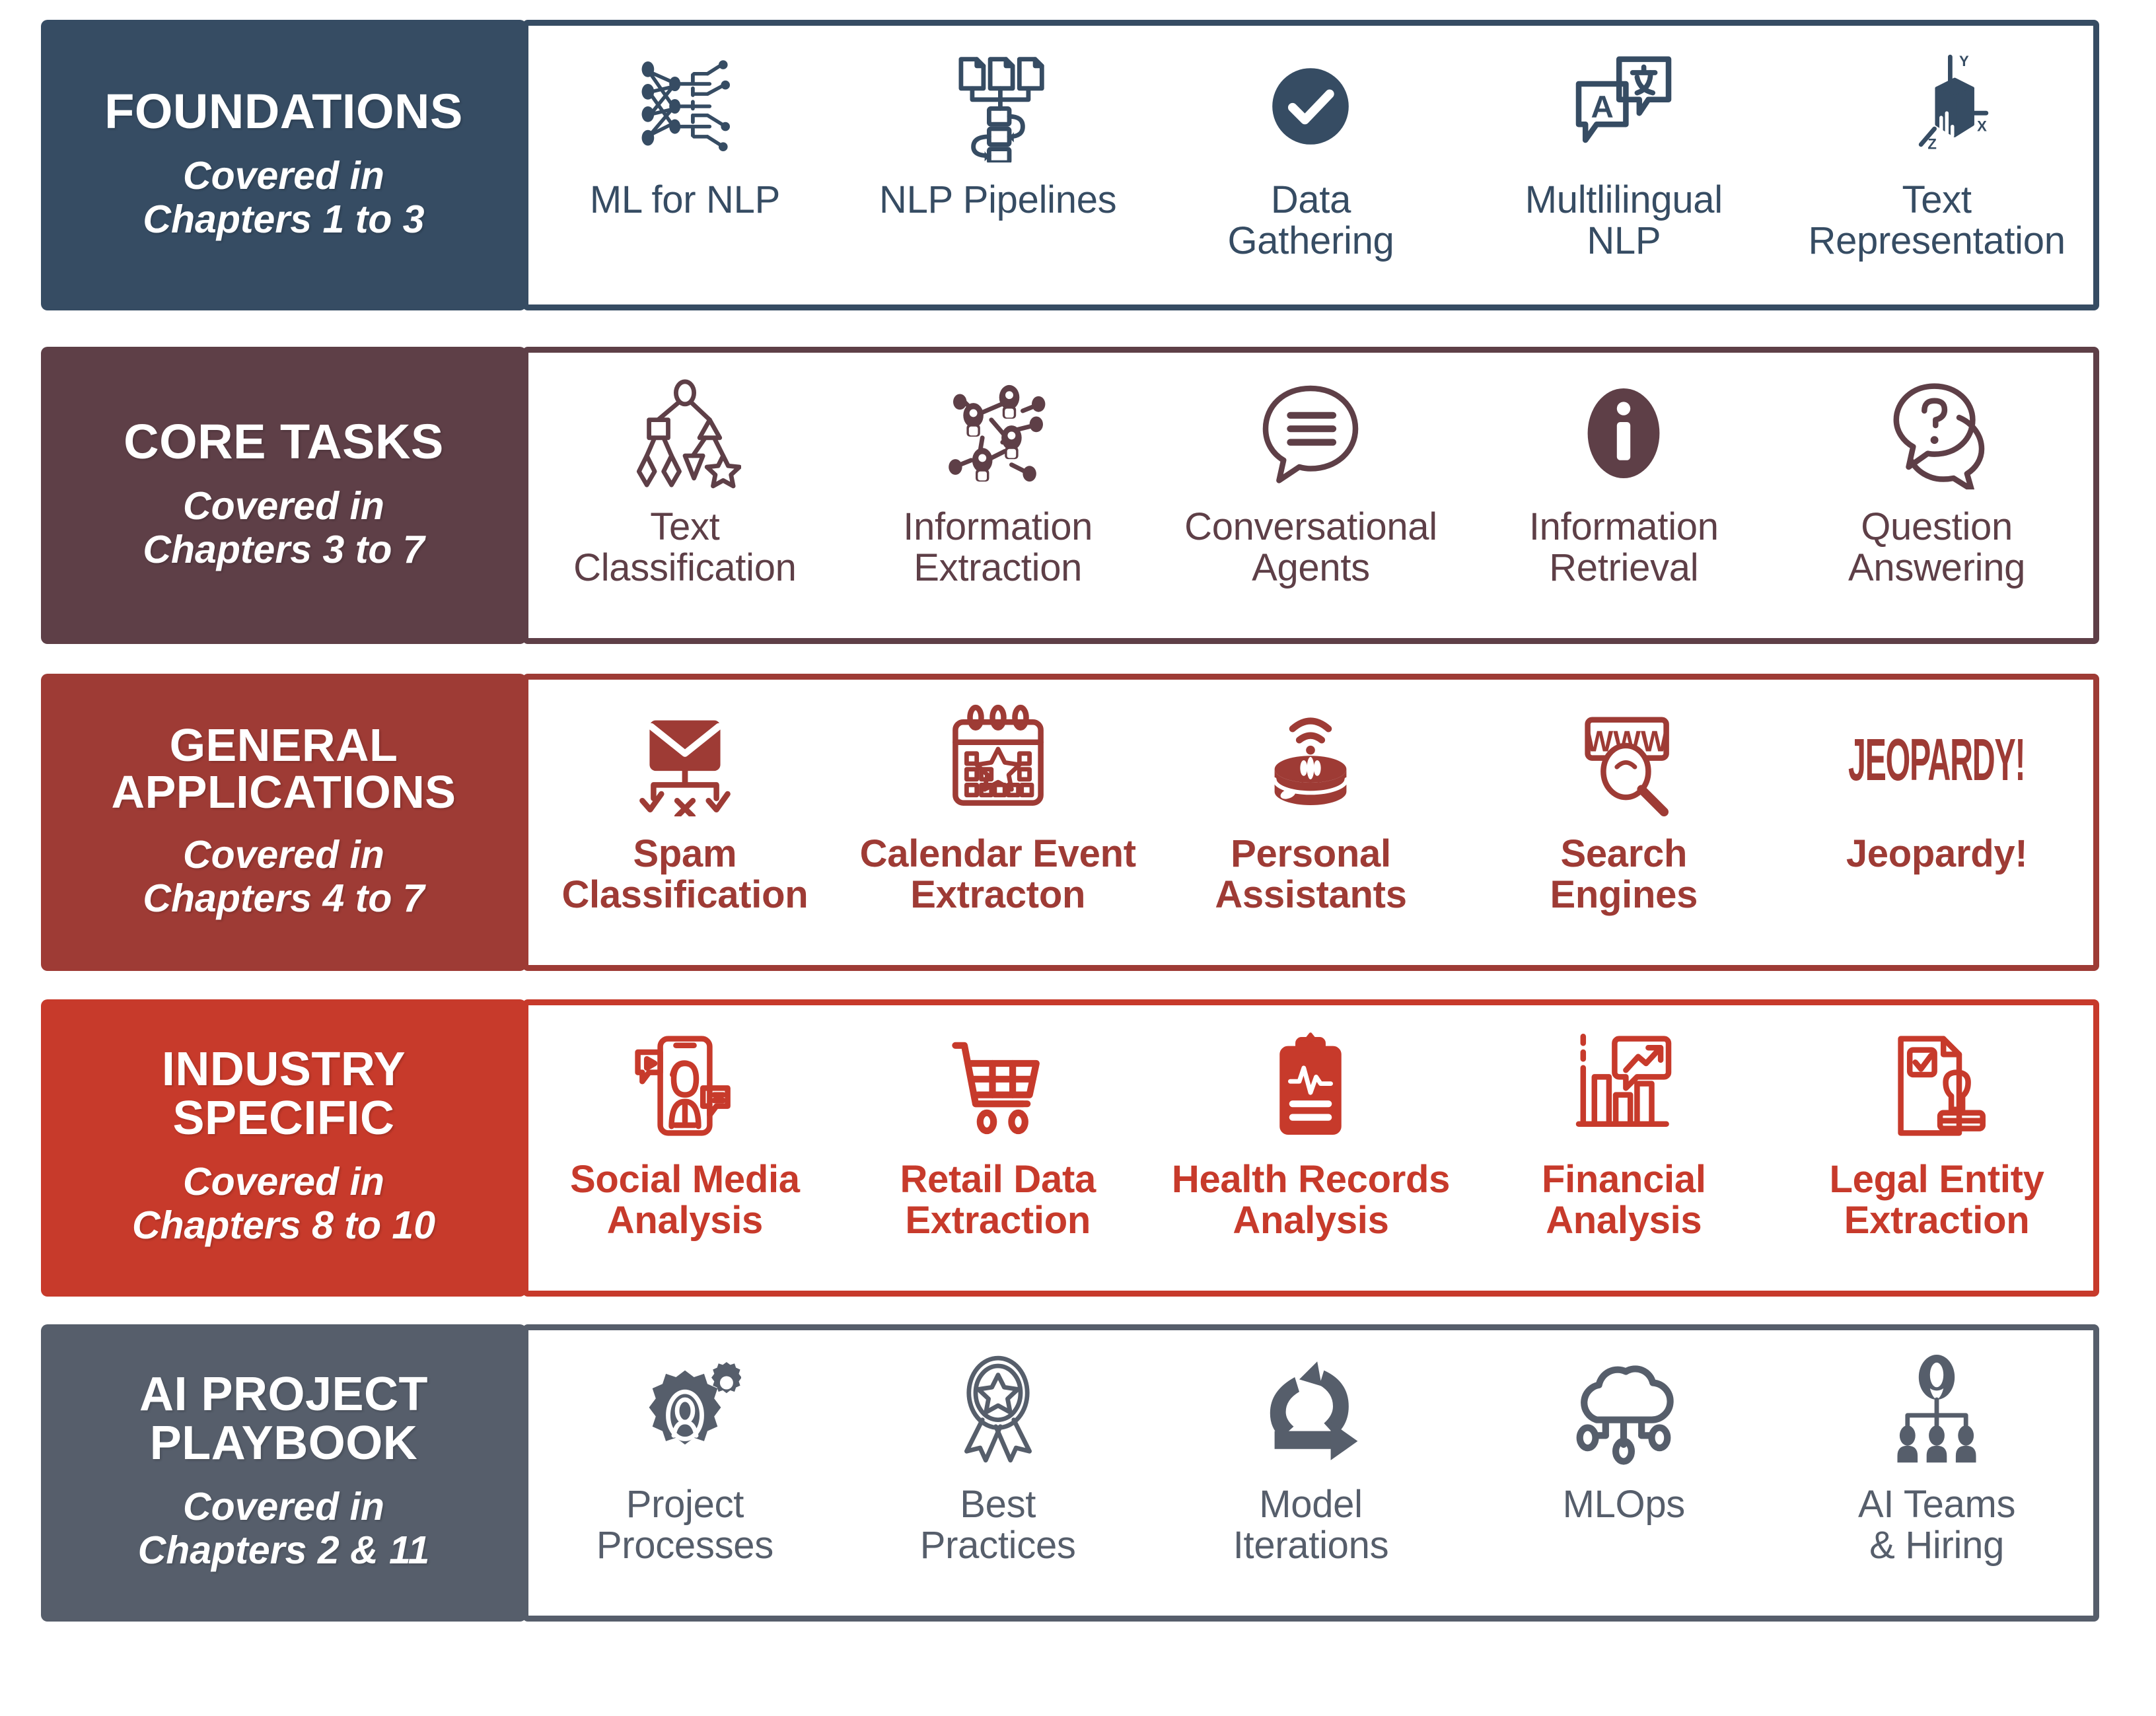 This screenshot has height=1716, width=2156. What do you see at coordinates (1937, 220) in the screenshot?
I see `topic-label: Text Representation` at bounding box center [1937, 220].